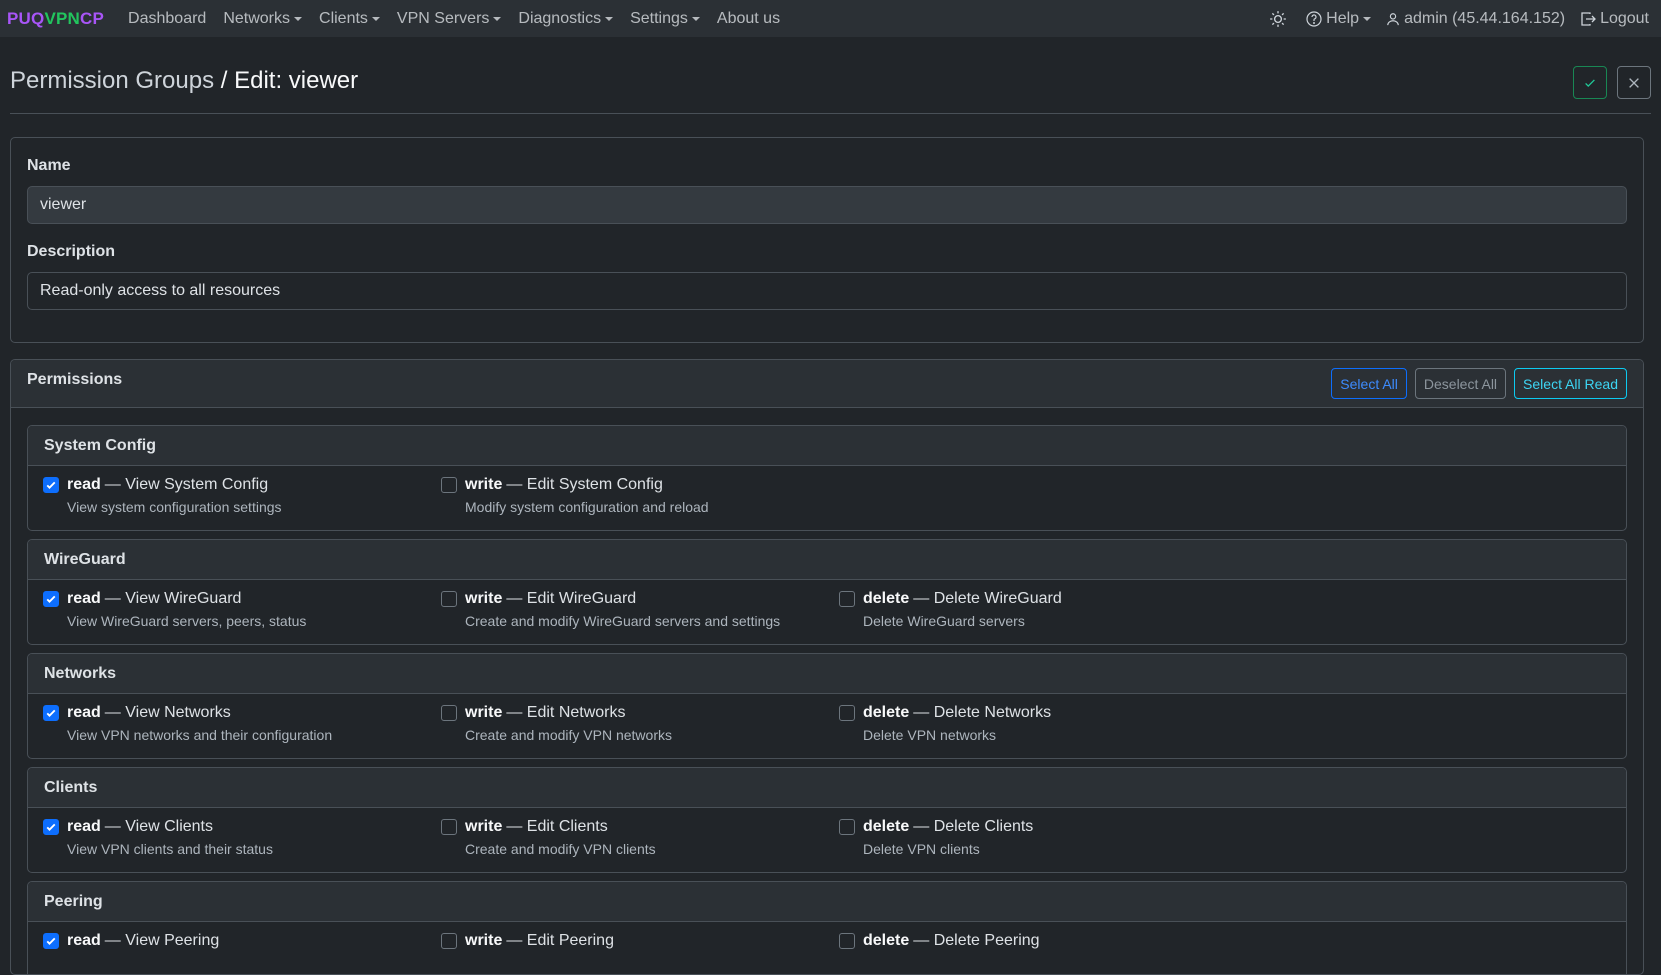 This screenshot has height=975, width=1661. Describe the element at coordinates (484, 484) in the screenshot. I see `permission-key: write` at that location.